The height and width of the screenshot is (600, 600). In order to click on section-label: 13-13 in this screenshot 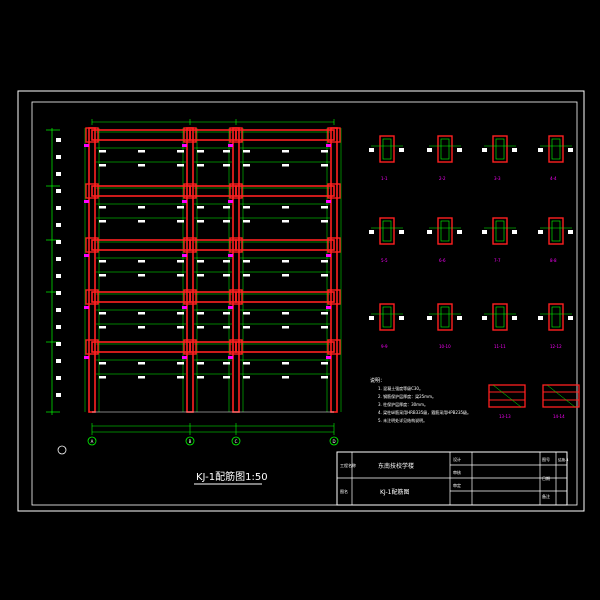, I will do `click(505, 416)`.